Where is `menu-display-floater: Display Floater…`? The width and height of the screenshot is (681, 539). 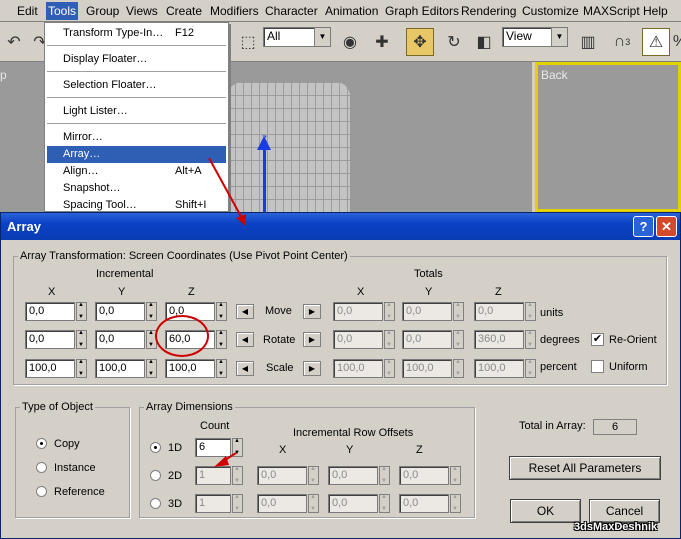
menu-display-floater: Display Floater… is located at coordinates (136, 59).